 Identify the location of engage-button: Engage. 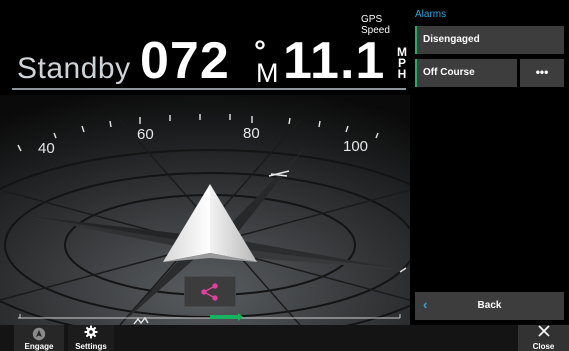
(39, 338).